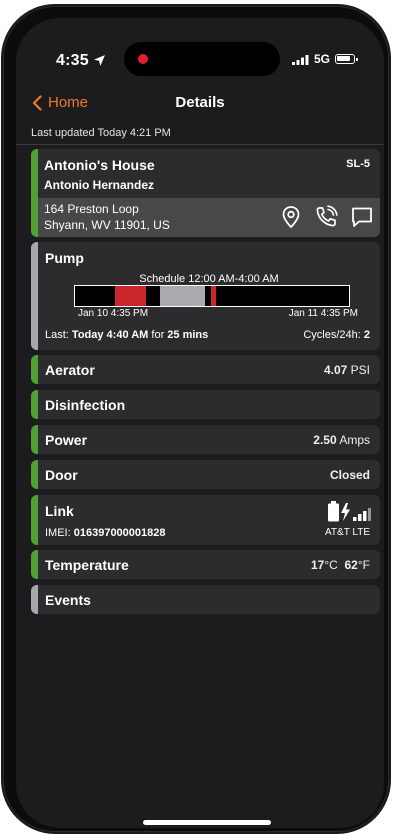 The height and width of the screenshot is (835, 394). What do you see at coordinates (349, 475) in the screenshot?
I see `door-value: Closed` at bounding box center [349, 475].